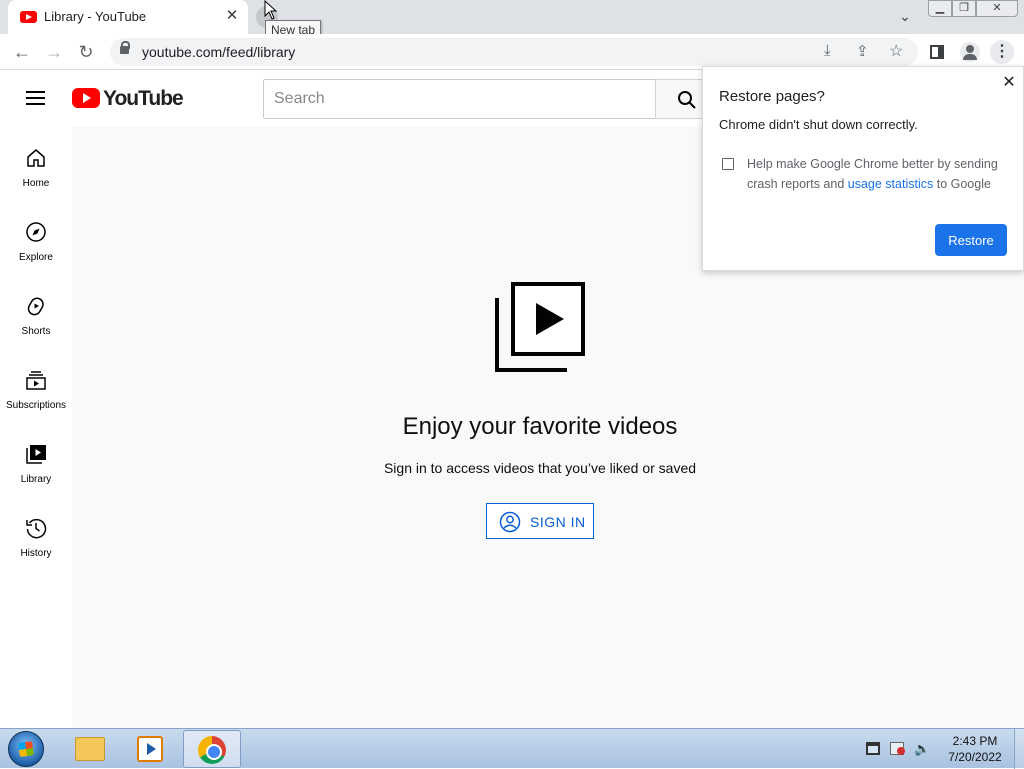  What do you see at coordinates (36, 528) in the screenshot?
I see `history-icon` at bounding box center [36, 528].